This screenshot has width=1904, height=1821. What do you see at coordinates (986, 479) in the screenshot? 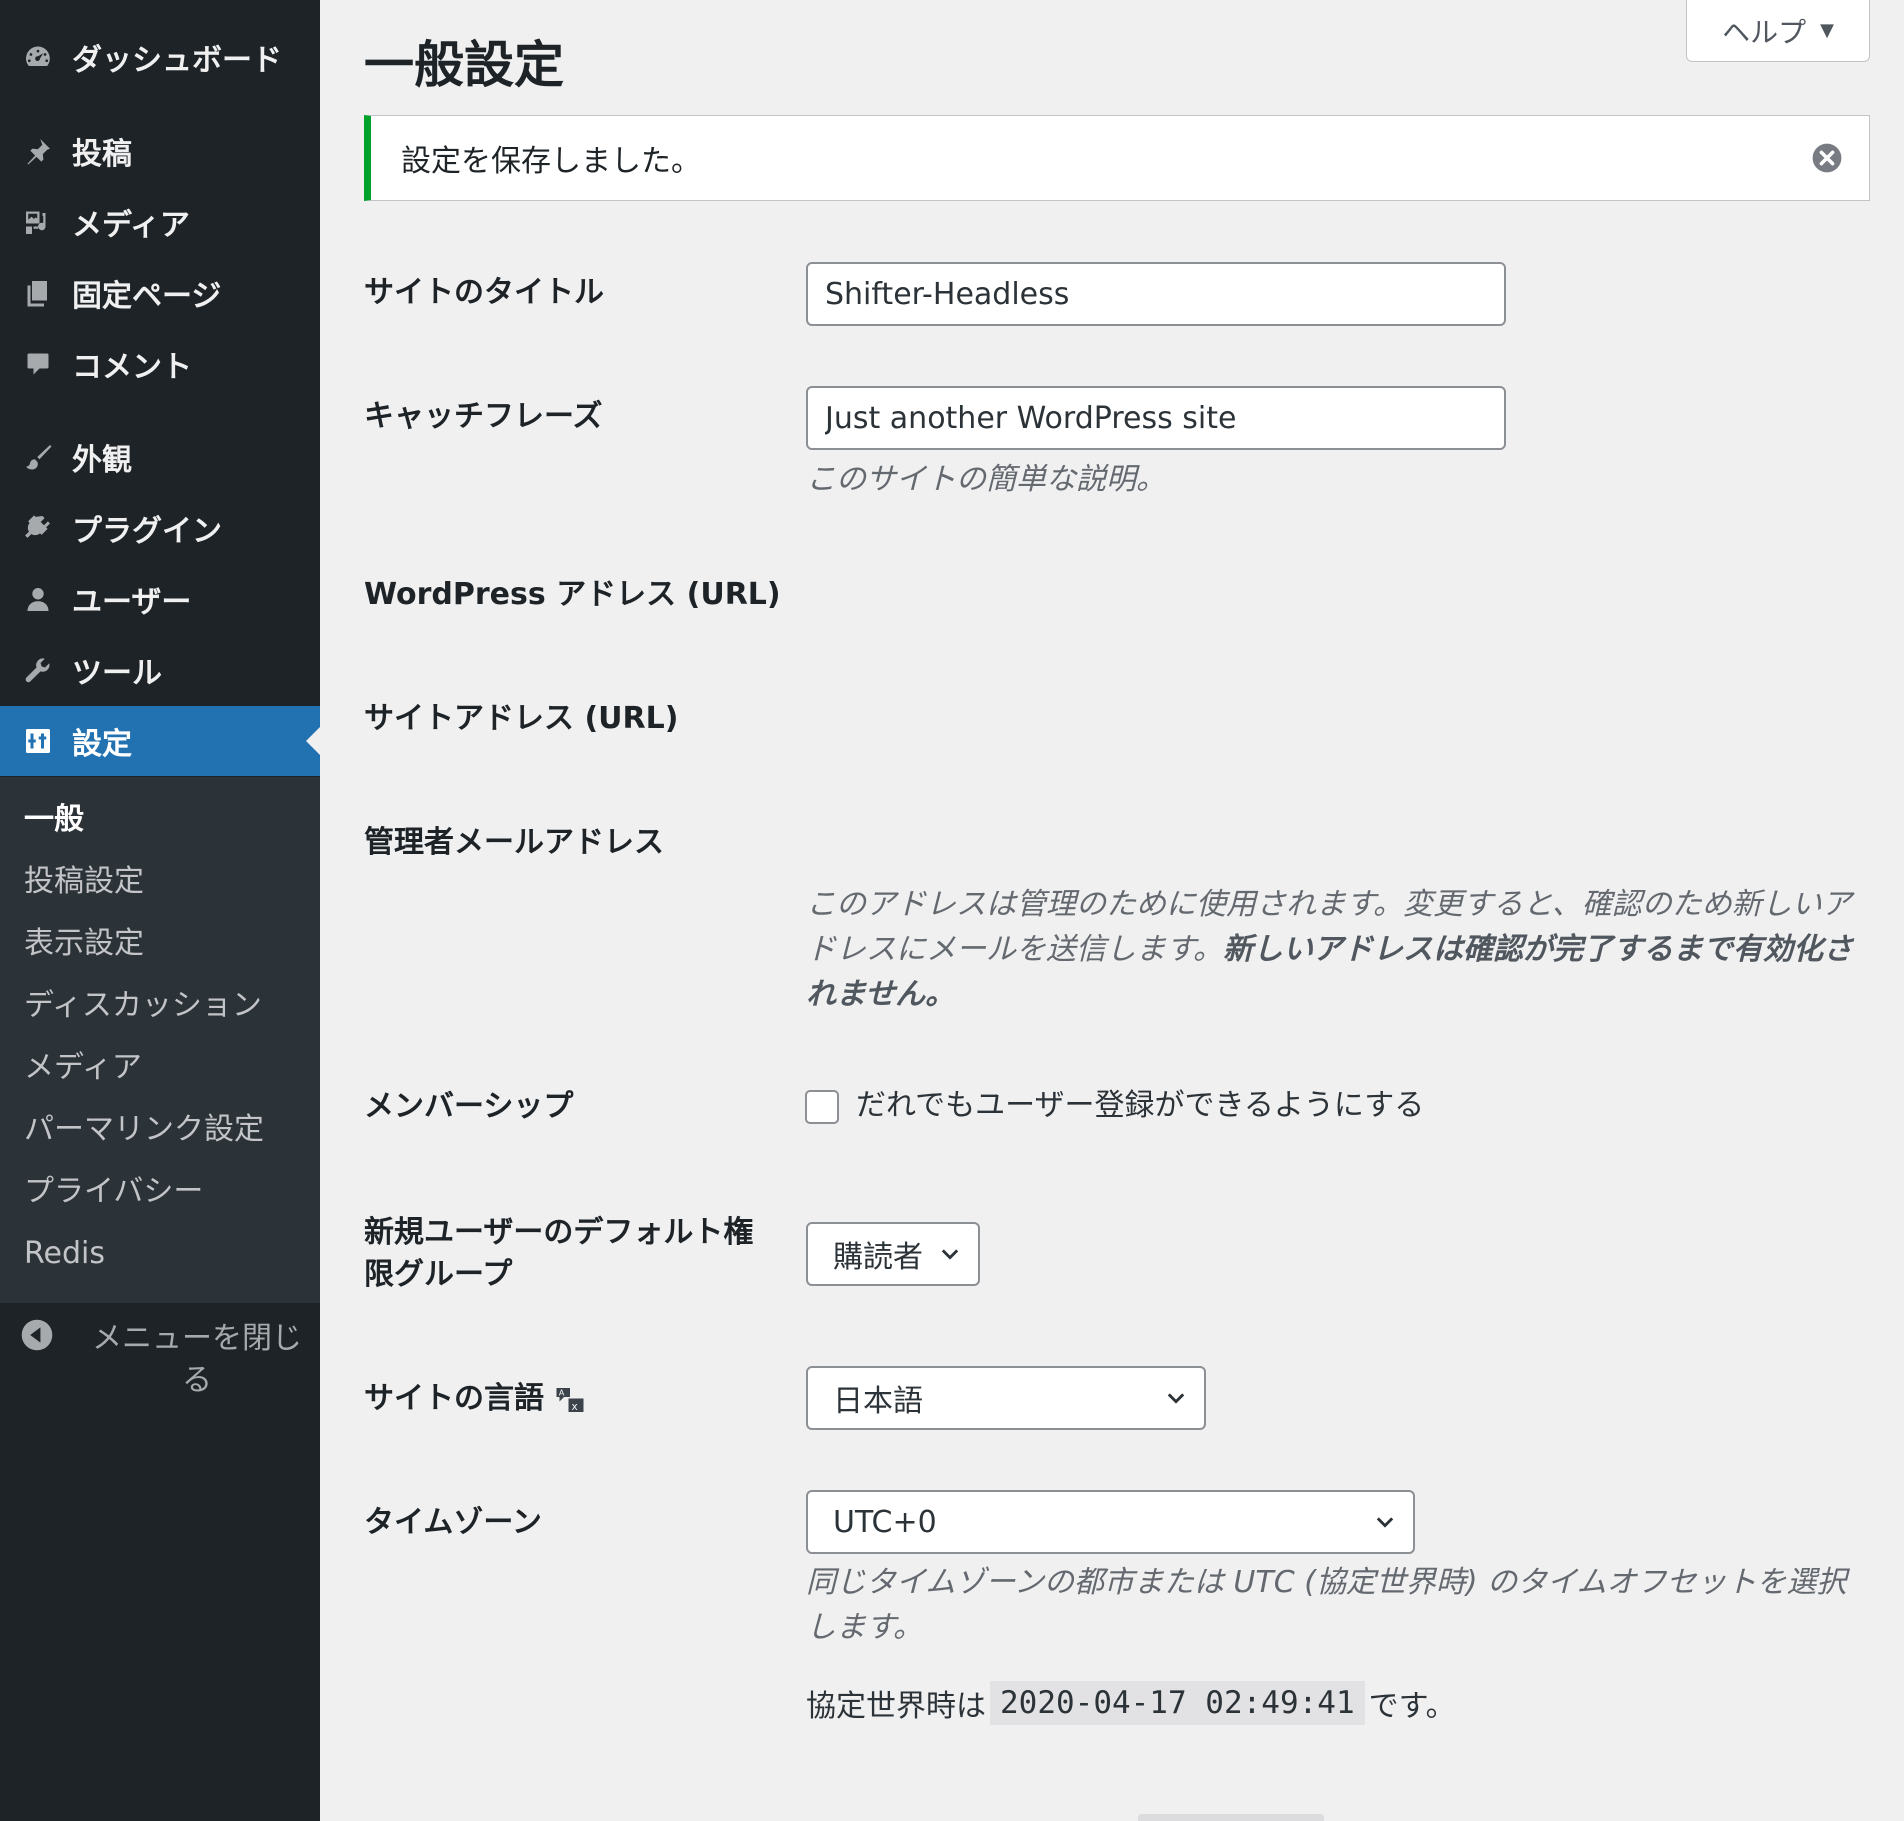
I see `tagline-description: このサイトの簡単な説明。` at bounding box center [986, 479].